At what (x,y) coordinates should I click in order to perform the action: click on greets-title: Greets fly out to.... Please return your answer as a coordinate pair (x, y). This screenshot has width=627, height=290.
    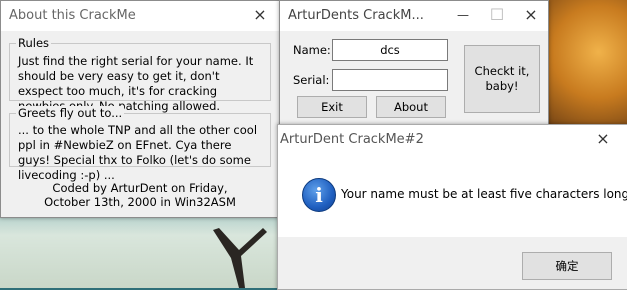
    Looking at the image, I should click on (70, 113).